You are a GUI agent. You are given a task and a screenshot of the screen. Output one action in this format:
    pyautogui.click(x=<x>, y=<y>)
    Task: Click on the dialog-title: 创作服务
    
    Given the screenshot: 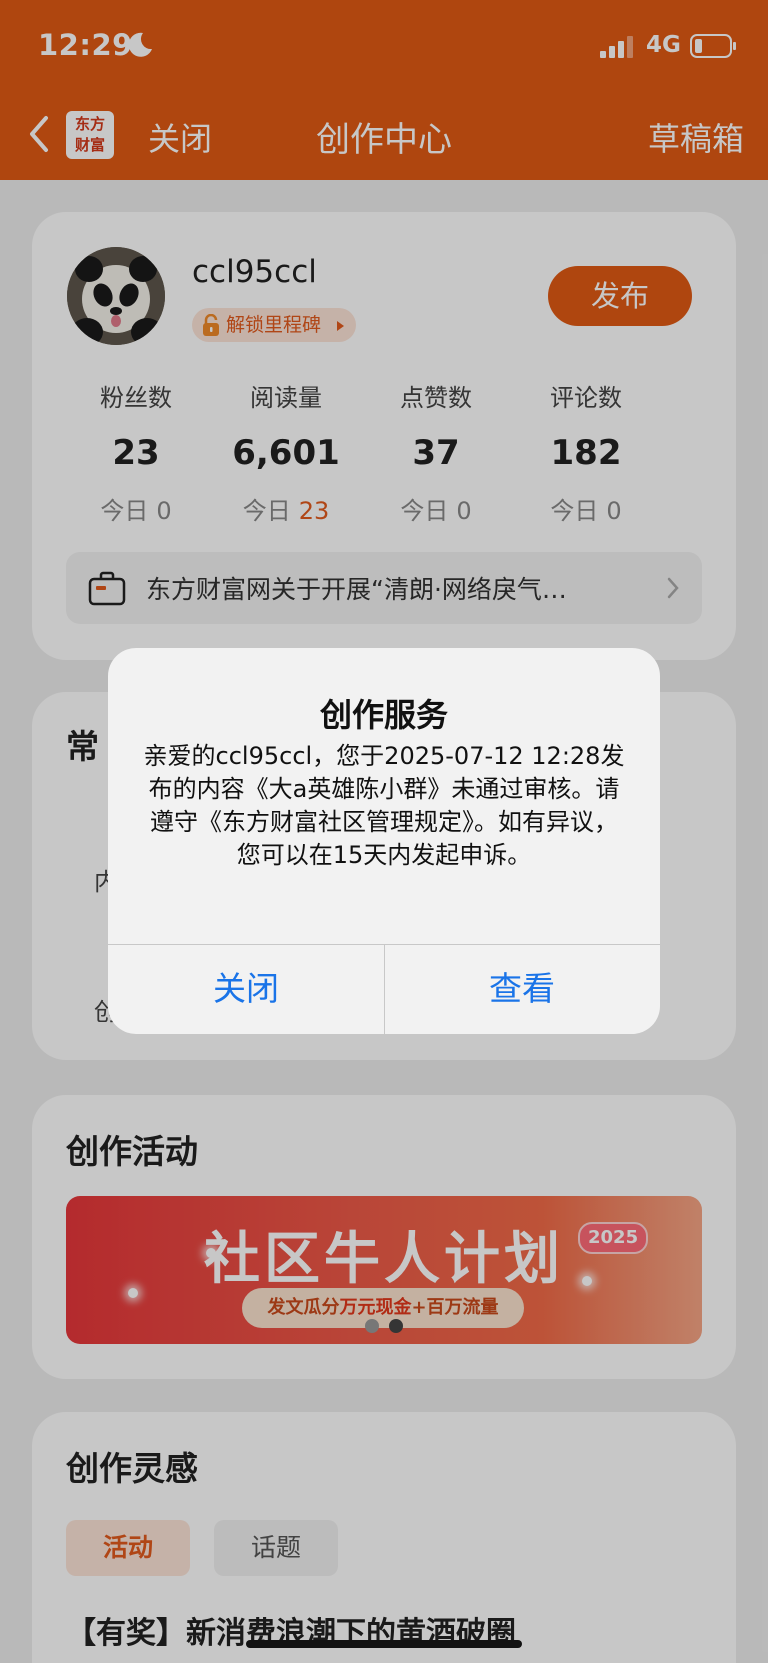 What is the action you would take?
    pyautogui.click(x=383, y=715)
    